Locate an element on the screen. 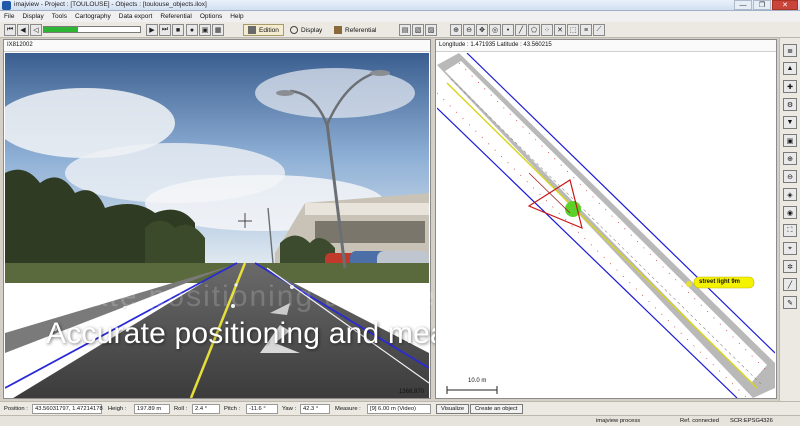 The height and width of the screenshot is (426, 800). pan-icon: ✥ is located at coordinates (482, 30).